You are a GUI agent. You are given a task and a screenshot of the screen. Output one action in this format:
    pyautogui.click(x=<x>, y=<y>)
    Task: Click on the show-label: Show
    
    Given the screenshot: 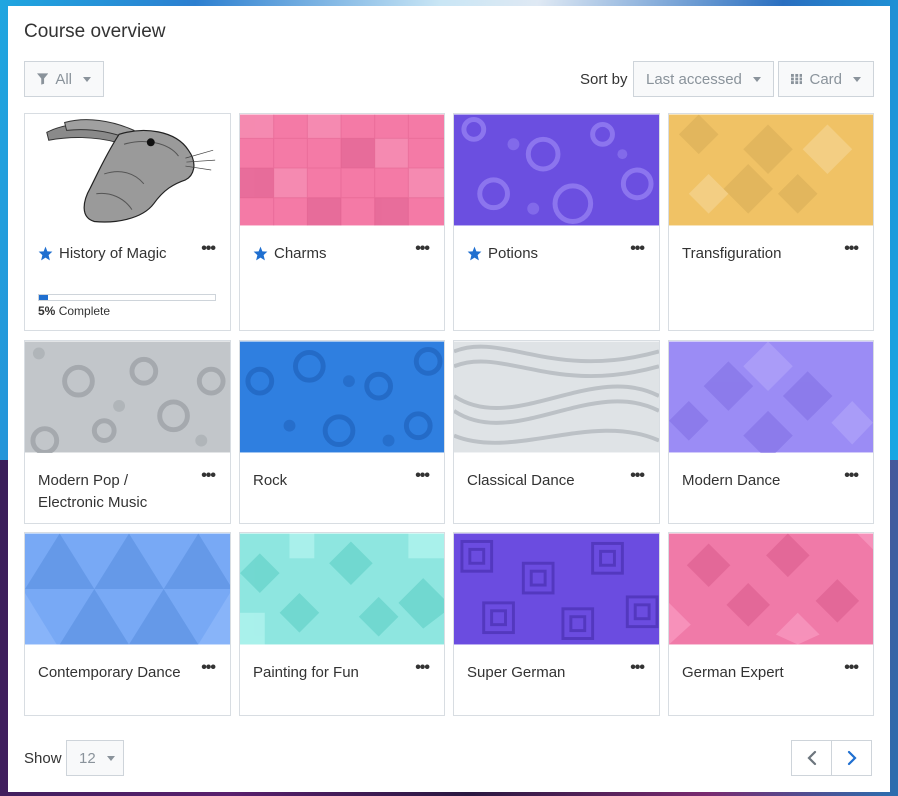 What is the action you would take?
    pyautogui.click(x=43, y=758)
    